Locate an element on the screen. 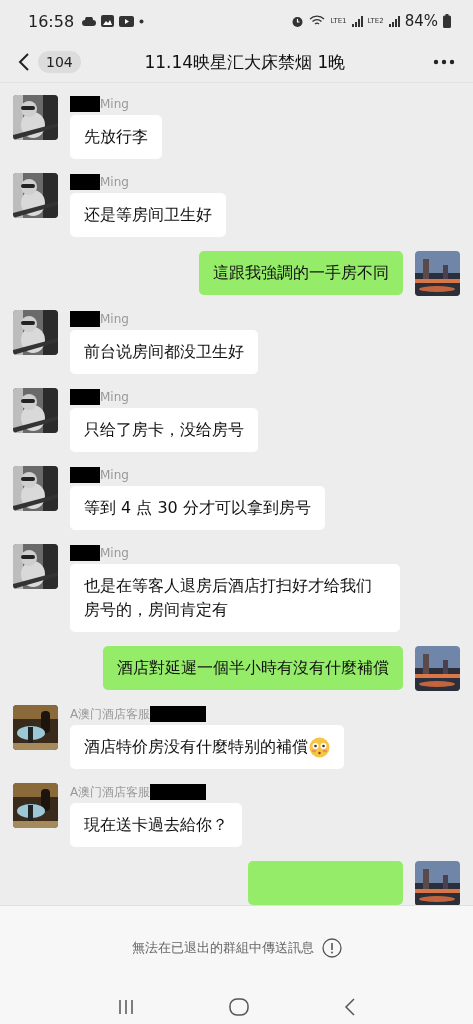 This screenshot has width=473, height=1024. cloud-icon is located at coordinates (89, 21).